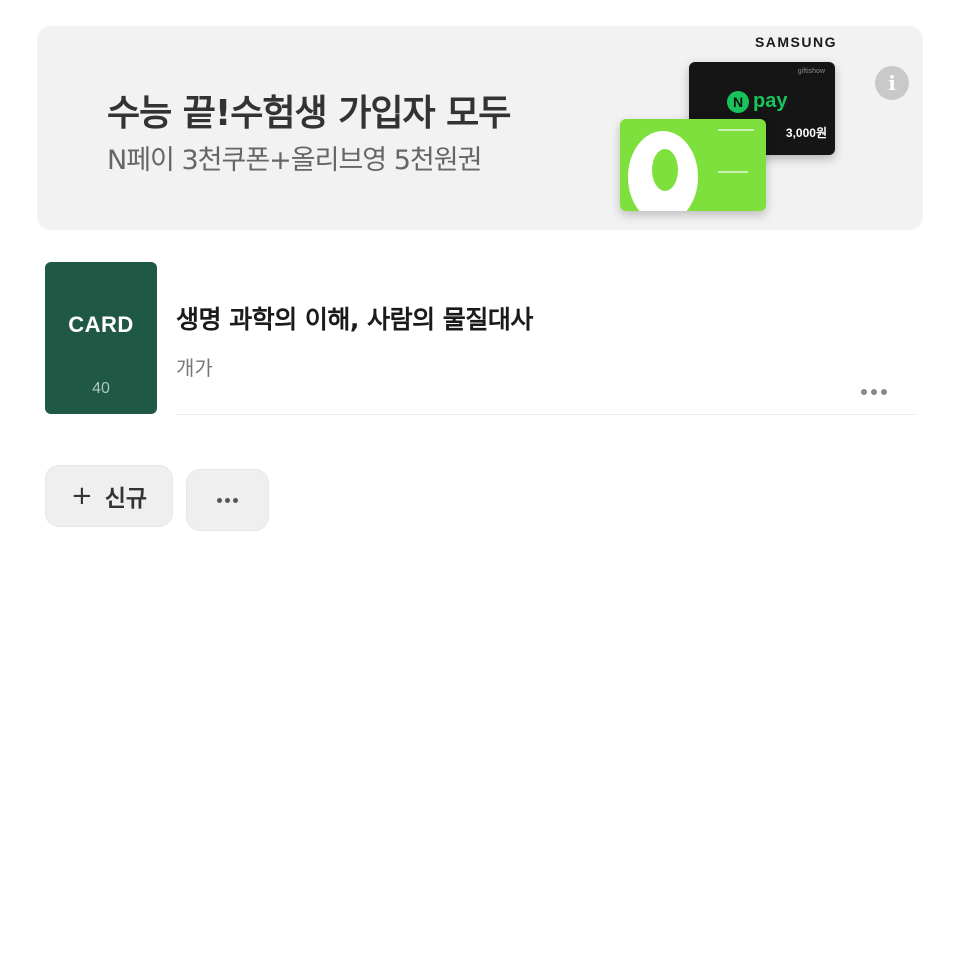 This screenshot has width=960, height=960. Describe the element at coordinates (309, 113) in the screenshot. I see `banner-title: 수능 끝!수험생 가입자 모두` at that location.